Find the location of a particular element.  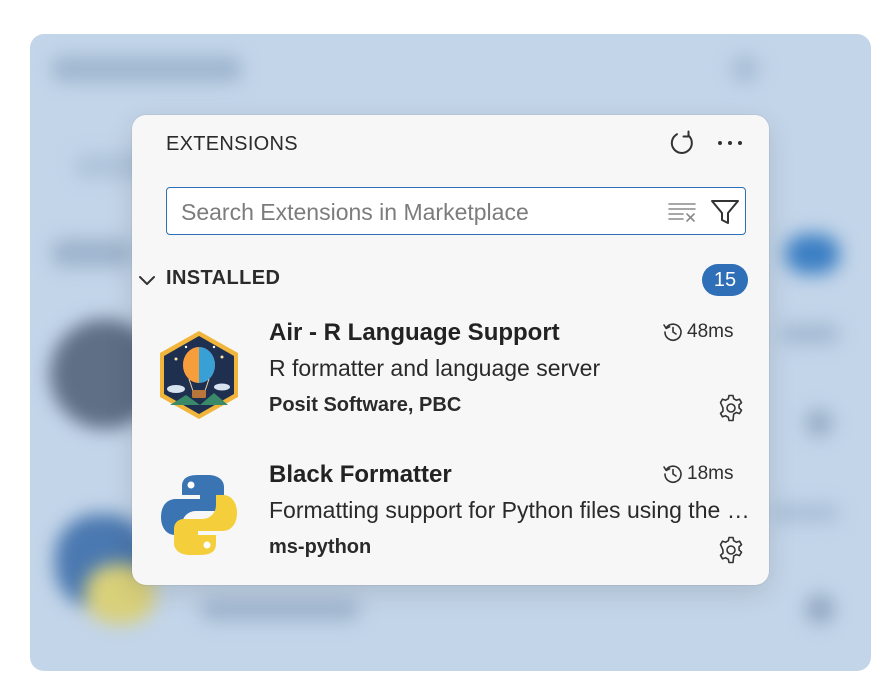

extension-publisher: ms-python is located at coordinates (320, 547).